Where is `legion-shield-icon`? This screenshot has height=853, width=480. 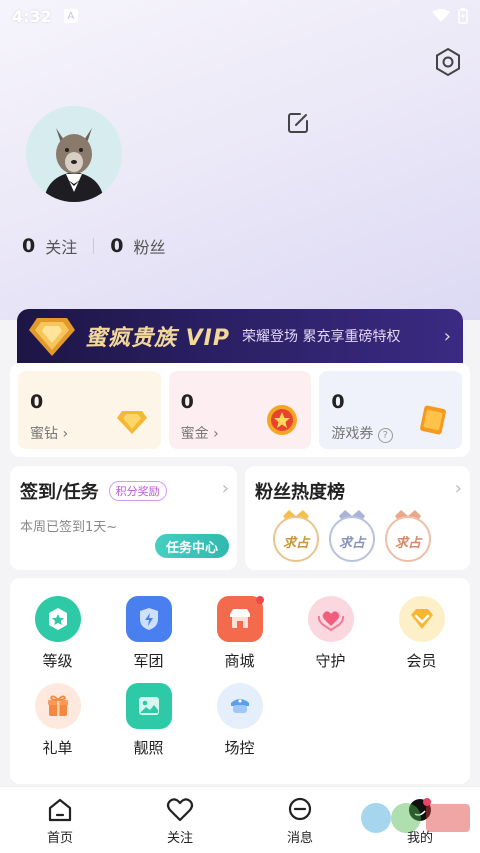
legion-shield-icon is located at coordinates (148, 619).